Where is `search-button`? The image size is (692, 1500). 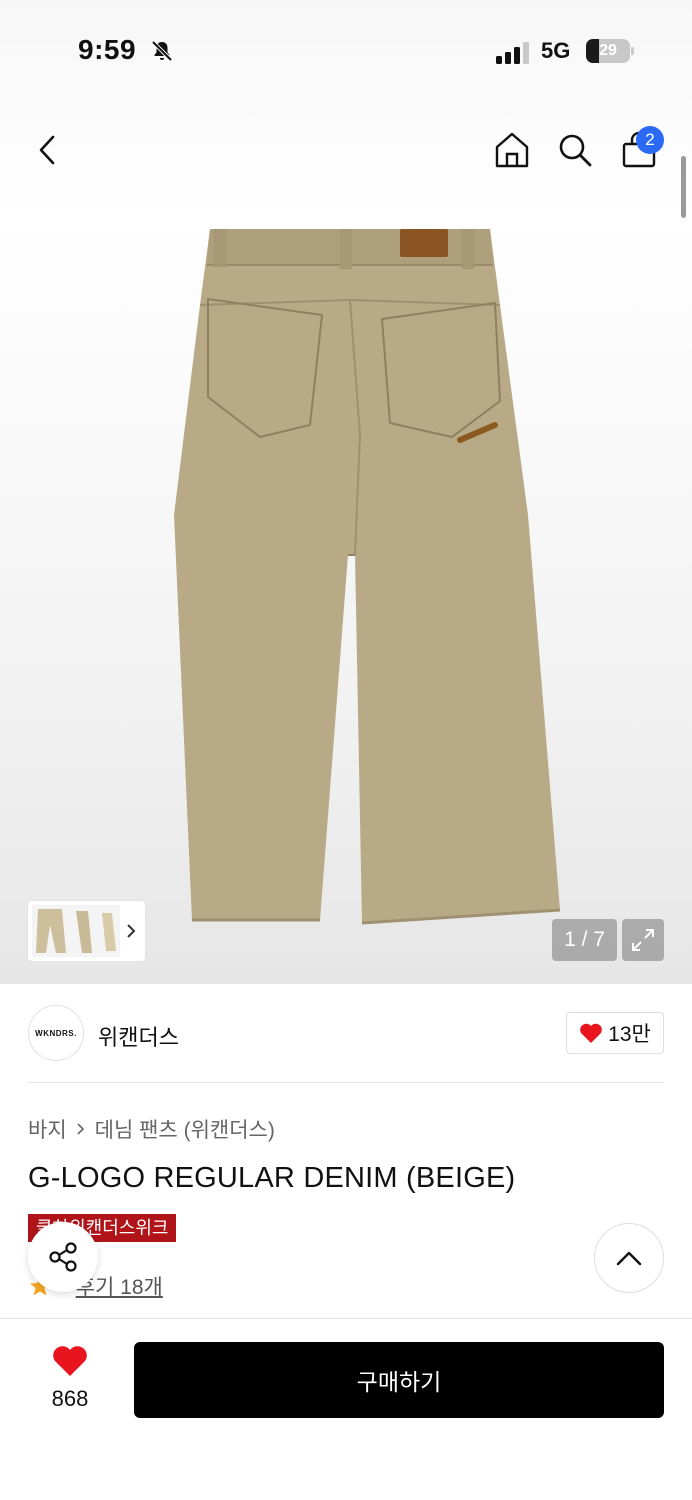
search-button is located at coordinates (575, 150).